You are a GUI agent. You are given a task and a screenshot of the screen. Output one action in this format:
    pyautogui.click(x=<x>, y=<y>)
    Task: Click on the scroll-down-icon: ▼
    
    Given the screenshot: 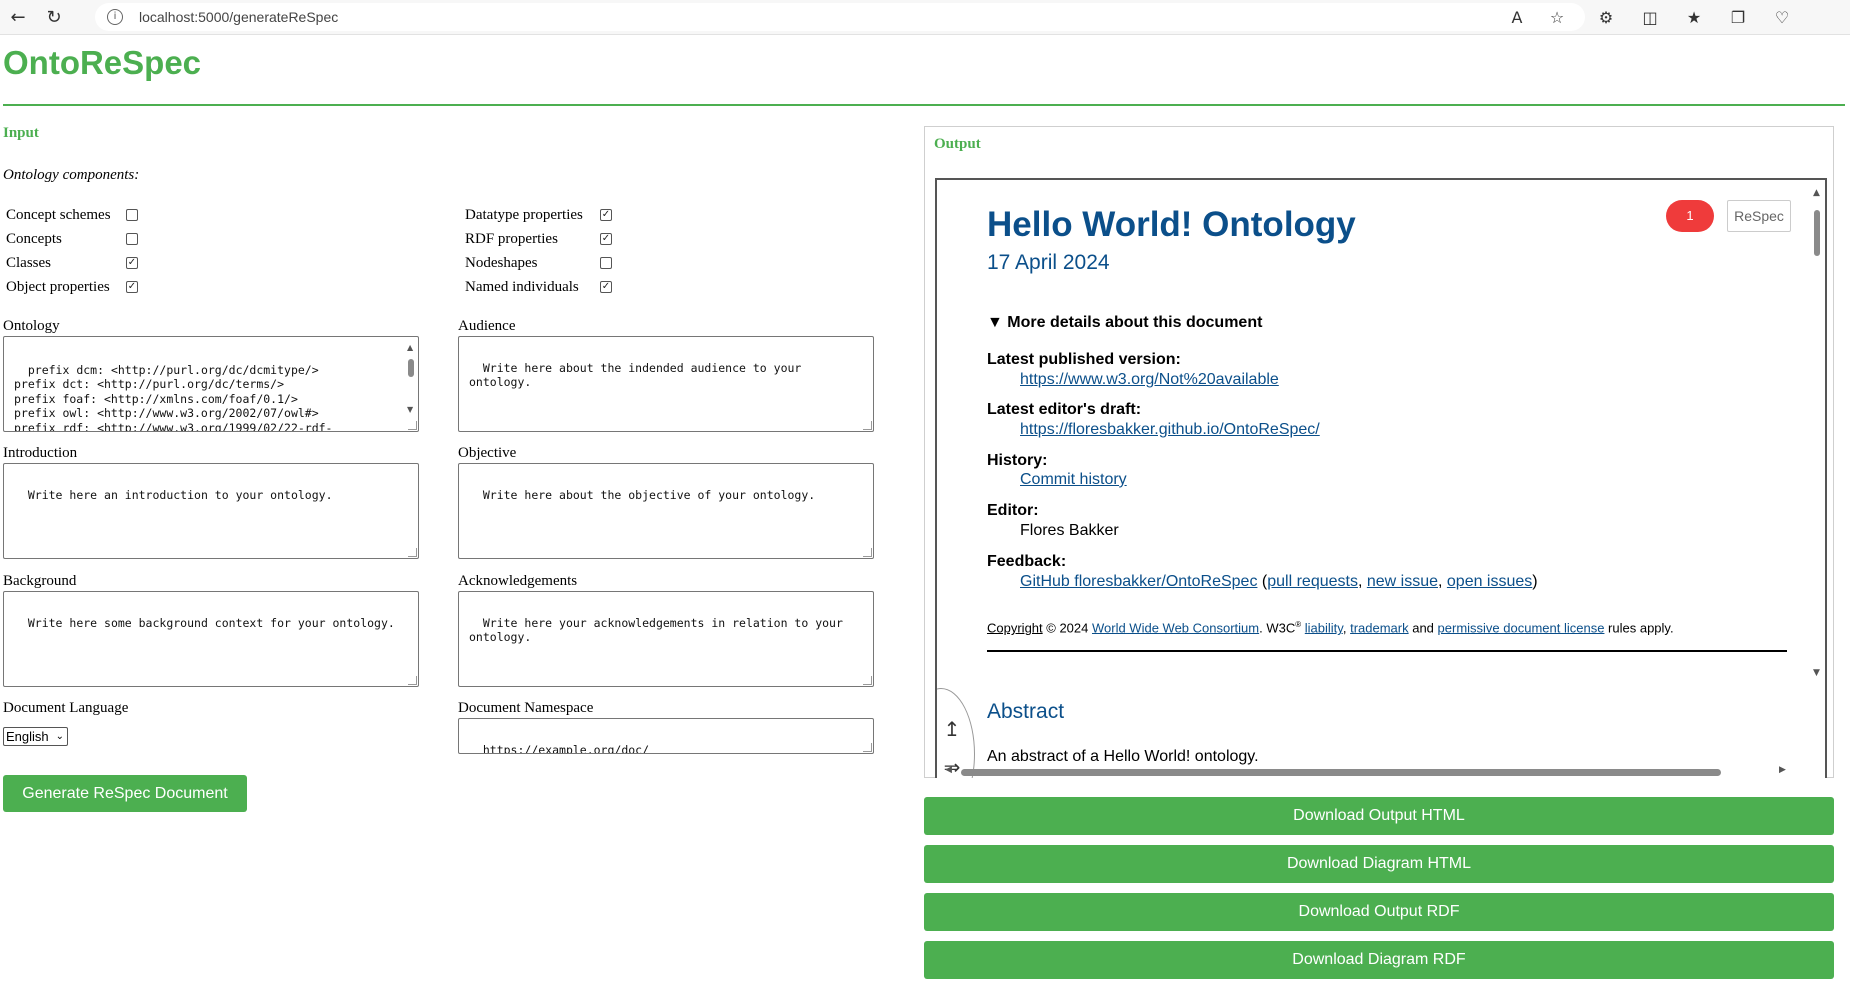 What is the action you would take?
    pyautogui.click(x=1816, y=673)
    